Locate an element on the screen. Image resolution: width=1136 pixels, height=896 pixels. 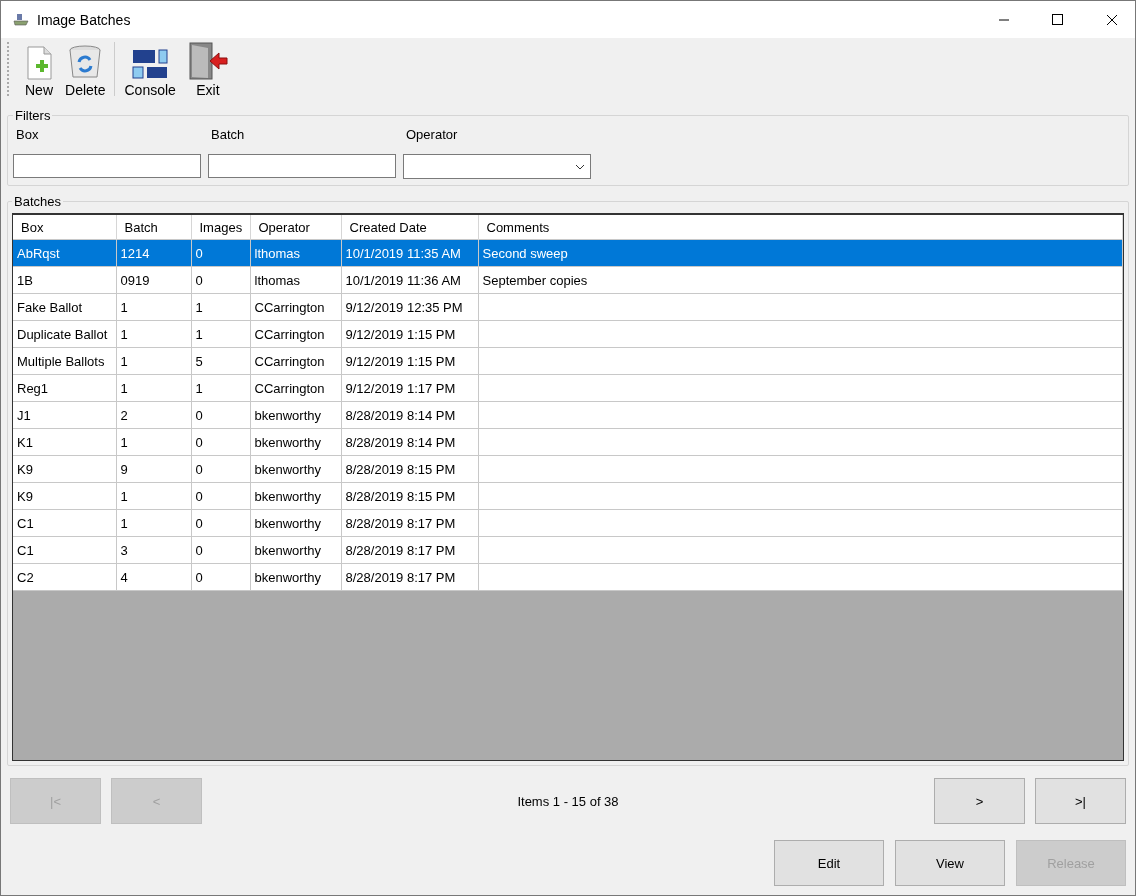
panels-icon is located at coordinates (150, 64).